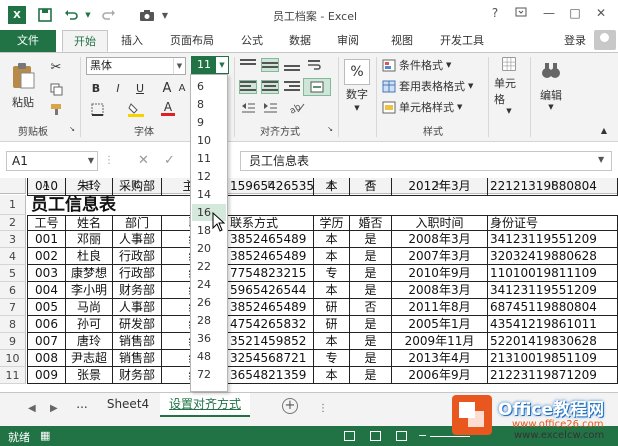 This screenshot has height=446, width=618. What do you see at coordinates (332, 223) in the screenshot?
I see `table-header-cell: 学历` at bounding box center [332, 223].